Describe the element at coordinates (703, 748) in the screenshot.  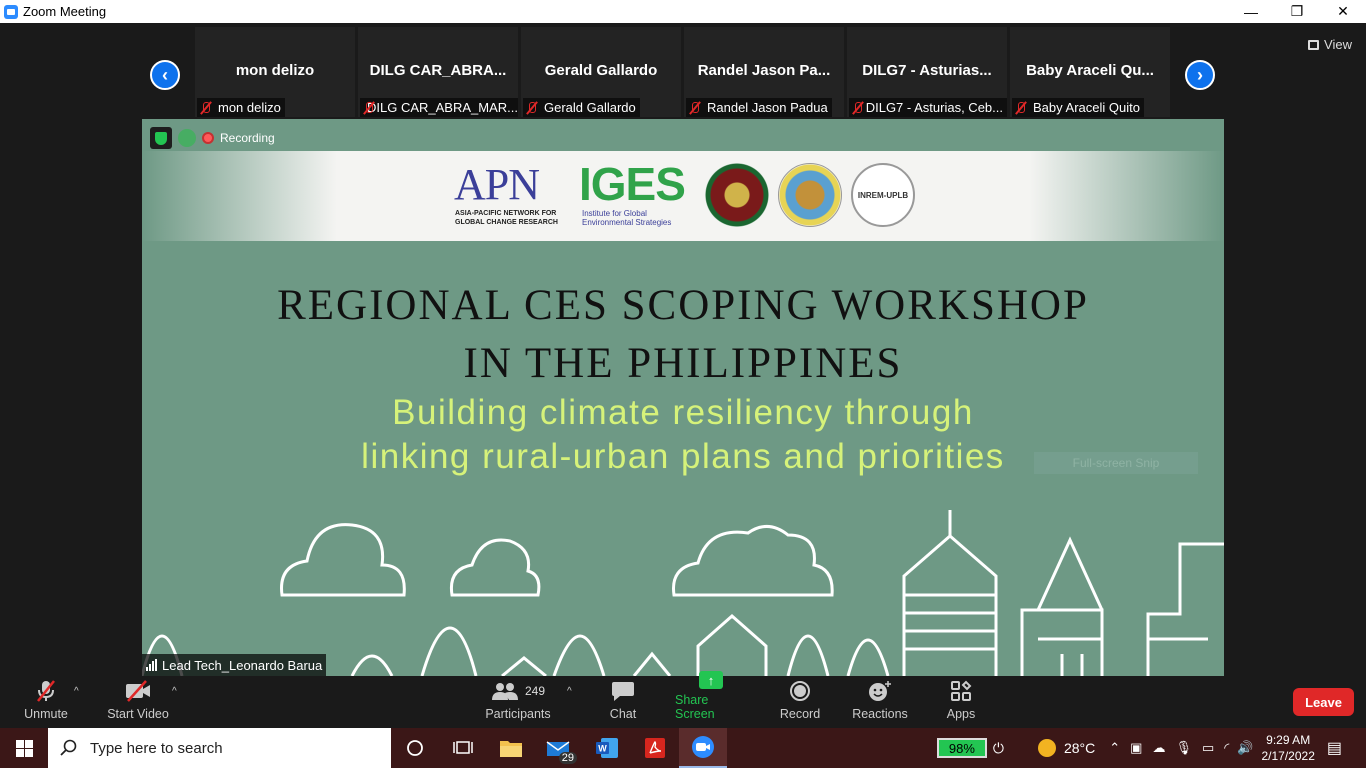
I see `taskbar-zoom` at that location.